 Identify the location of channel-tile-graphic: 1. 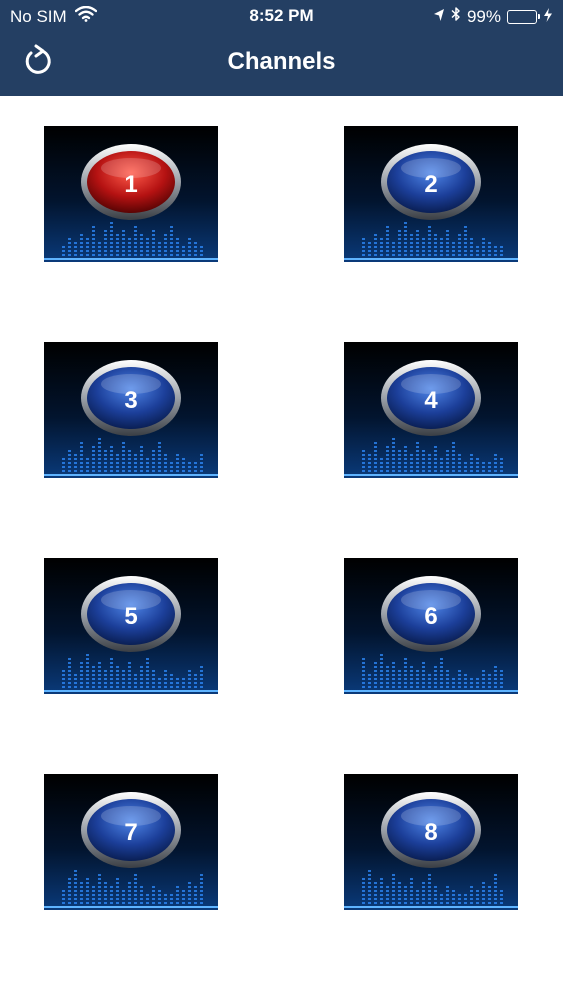
(131, 194).